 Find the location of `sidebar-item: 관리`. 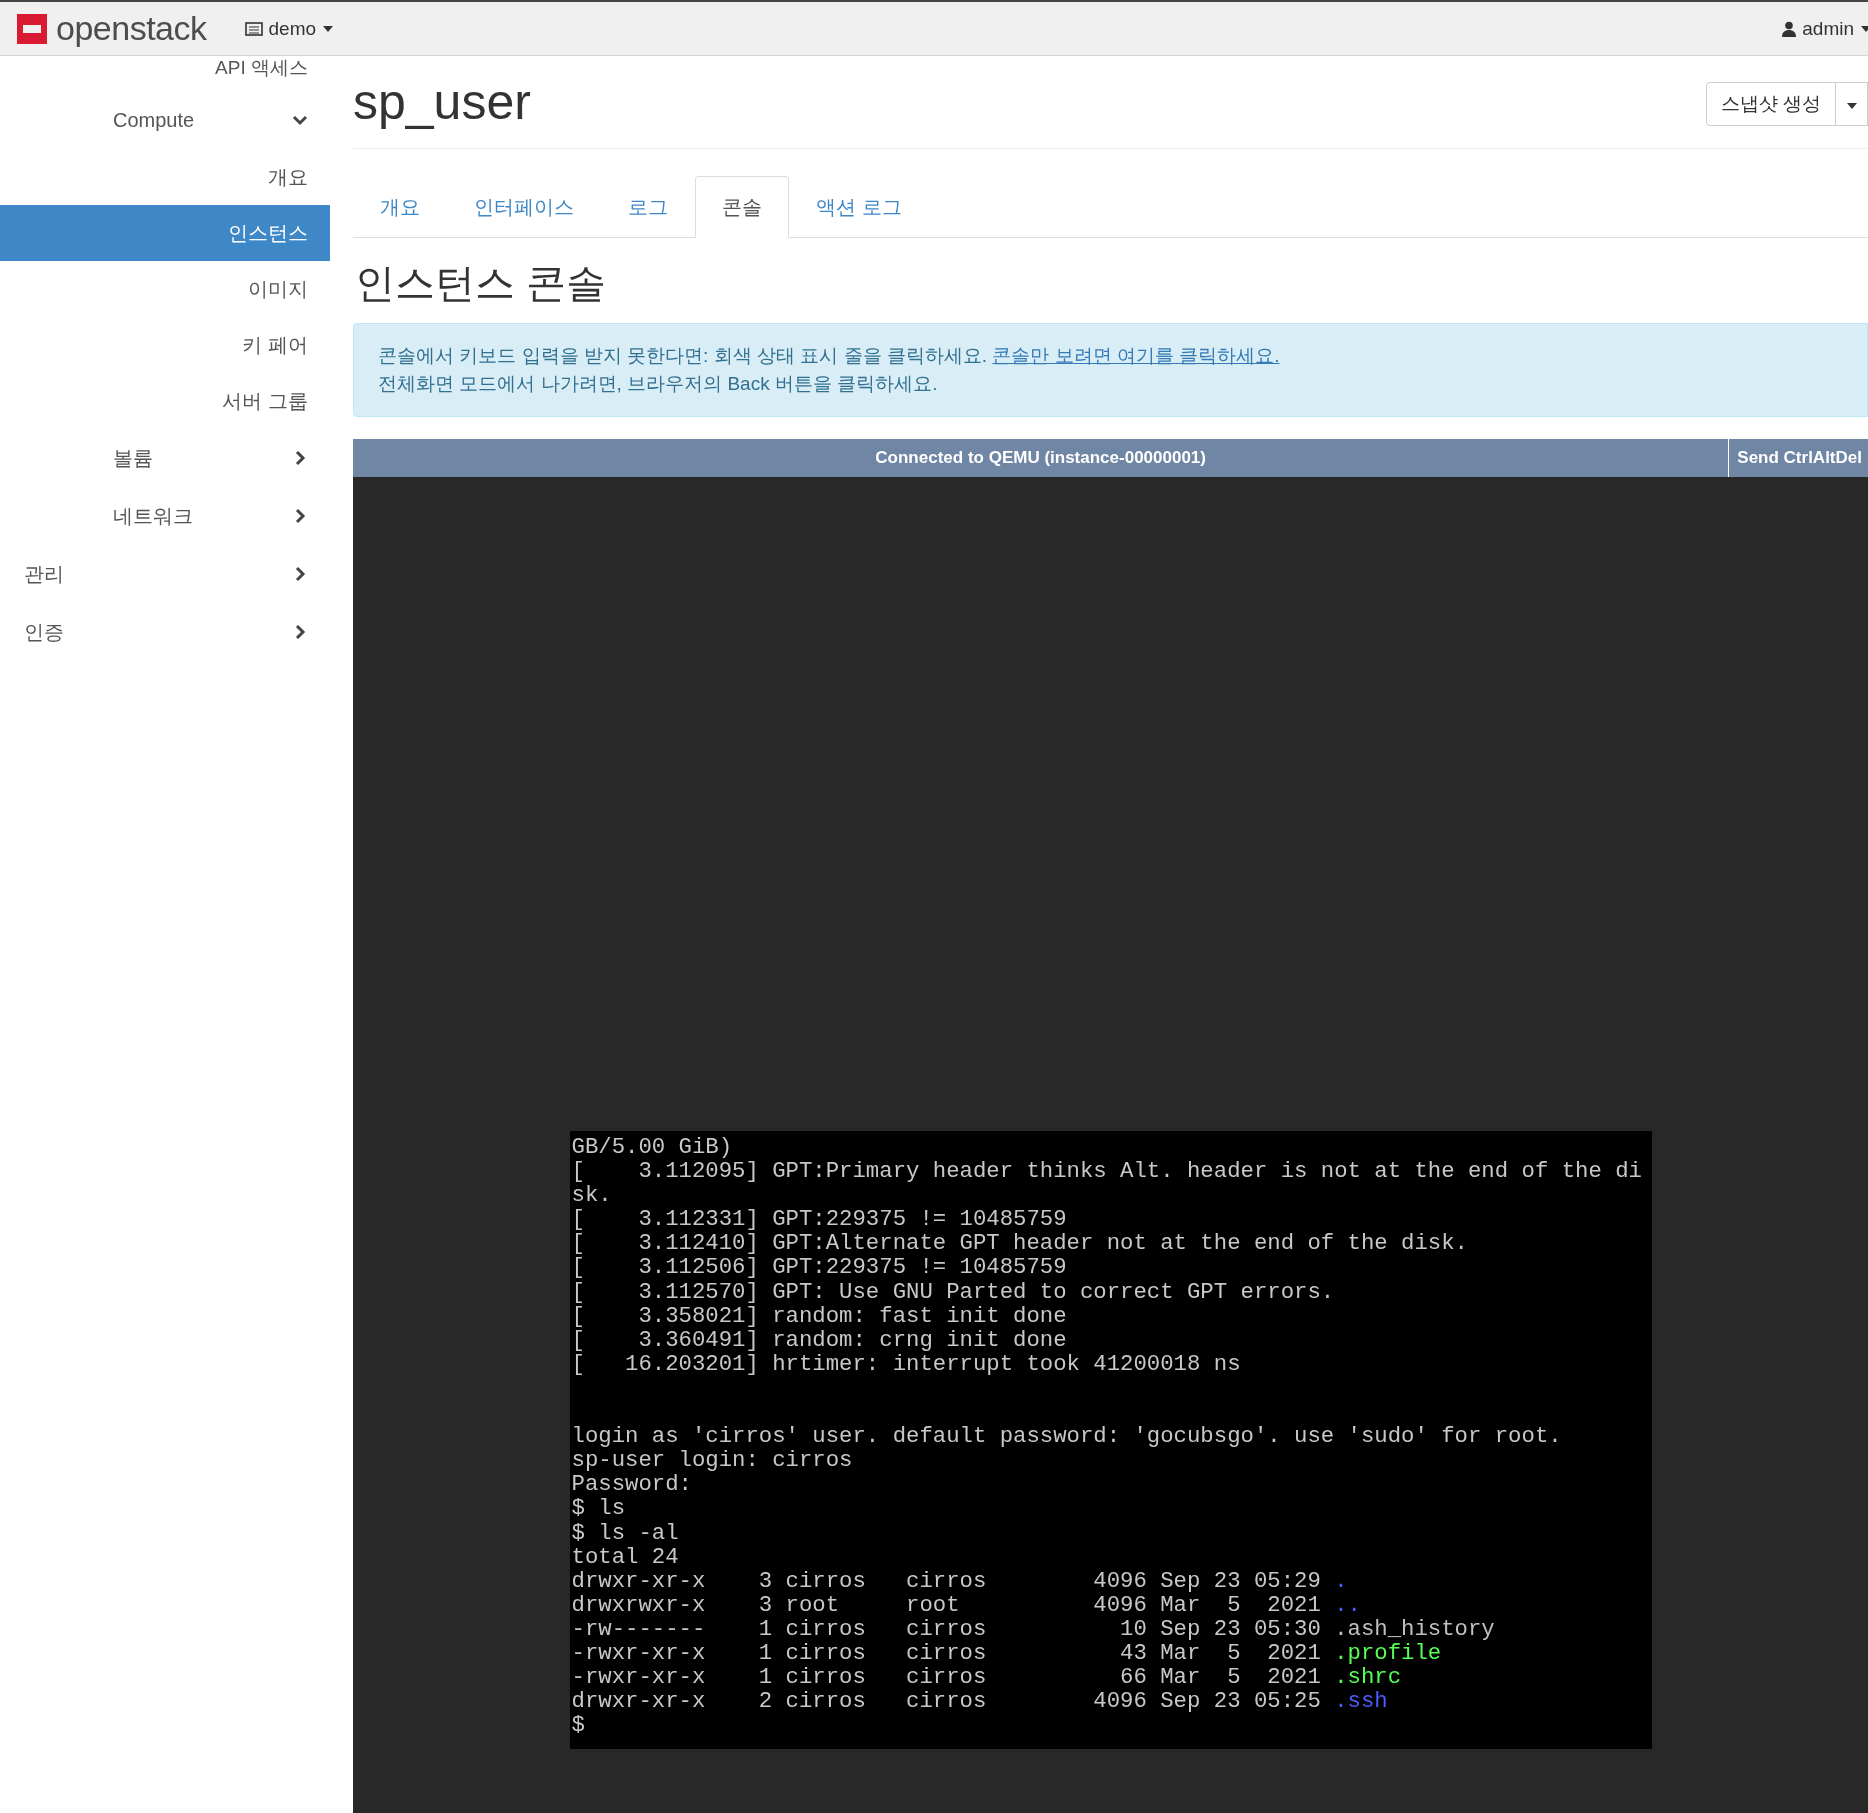

sidebar-item: 관리 is located at coordinates (165, 574).